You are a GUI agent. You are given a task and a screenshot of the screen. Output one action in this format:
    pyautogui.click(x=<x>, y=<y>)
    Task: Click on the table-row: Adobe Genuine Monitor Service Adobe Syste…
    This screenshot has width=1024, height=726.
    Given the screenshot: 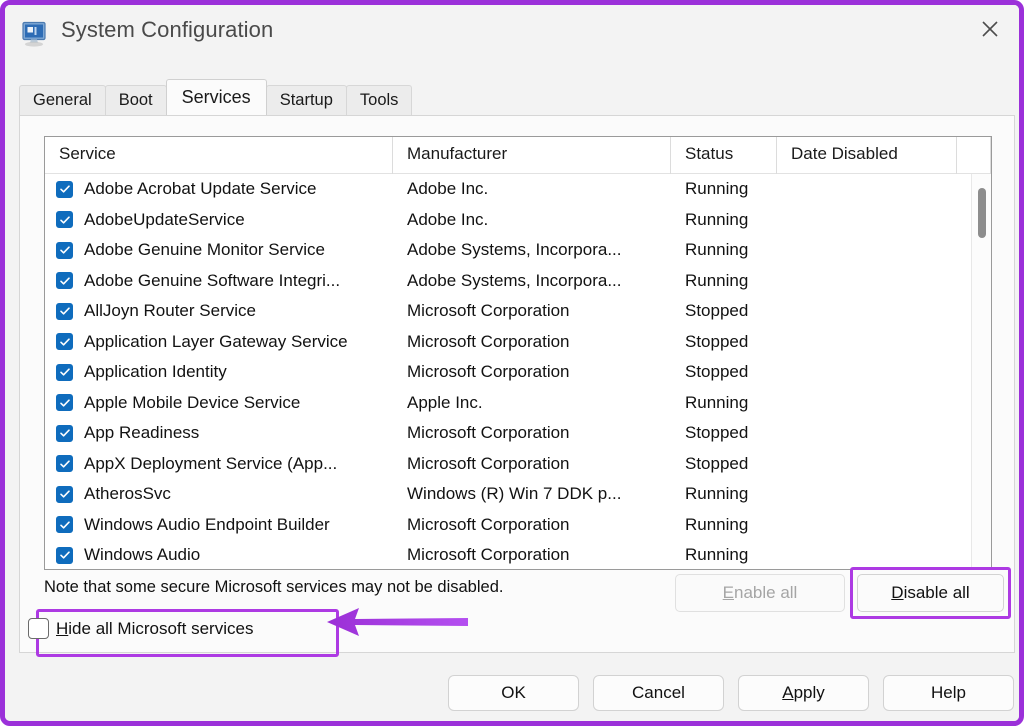 What is the action you would take?
    pyautogui.click(x=518, y=250)
    